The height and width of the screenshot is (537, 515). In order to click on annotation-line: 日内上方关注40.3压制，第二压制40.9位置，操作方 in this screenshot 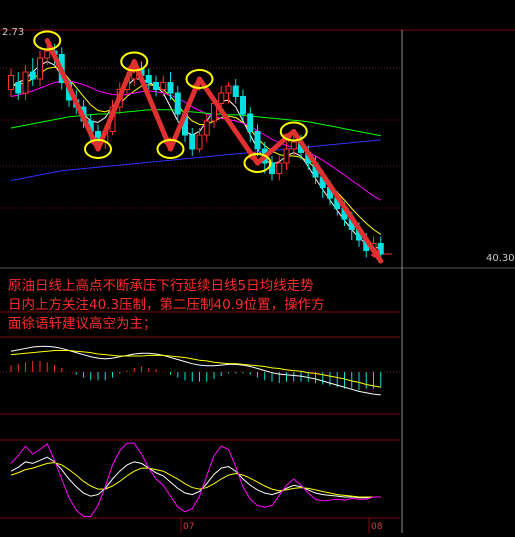, I will do `click(166, 305)`.